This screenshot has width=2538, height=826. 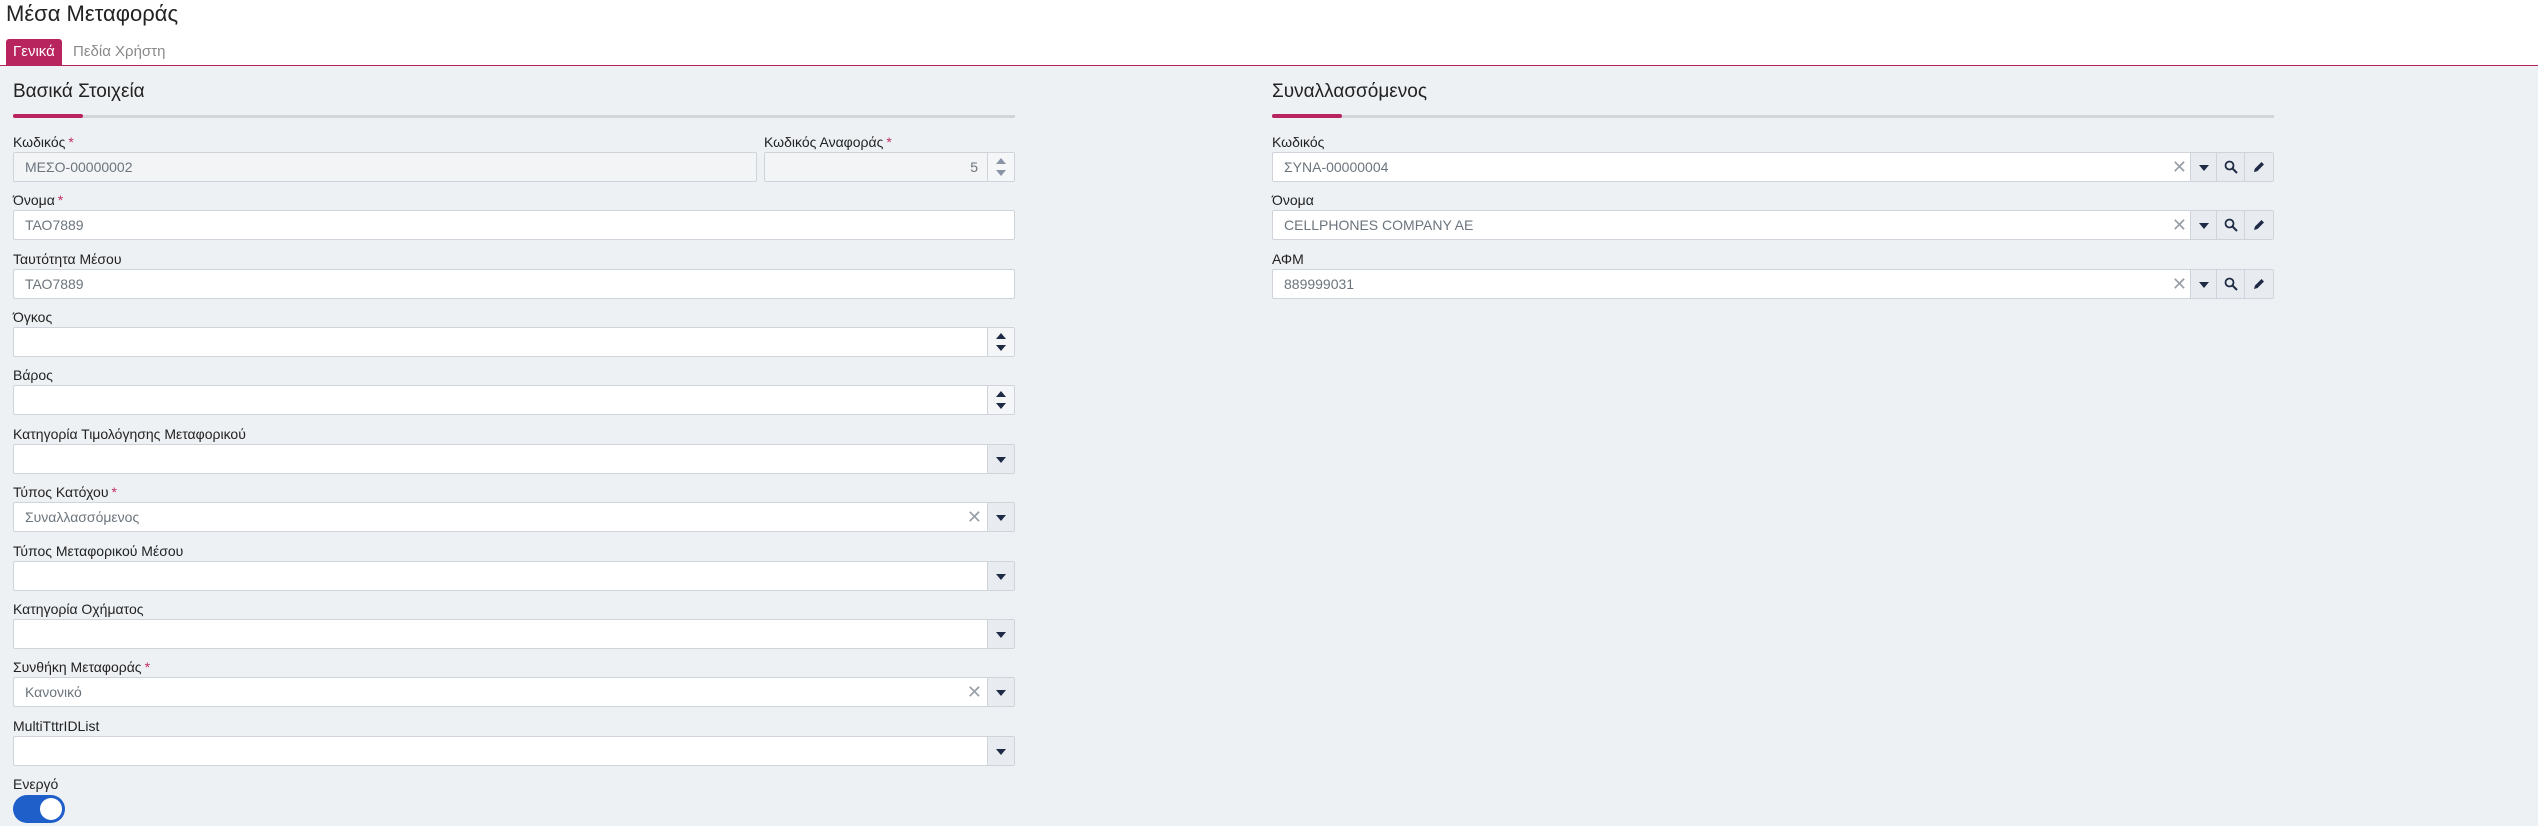 I want to click on active-toggle, so click(x=39, y=809).